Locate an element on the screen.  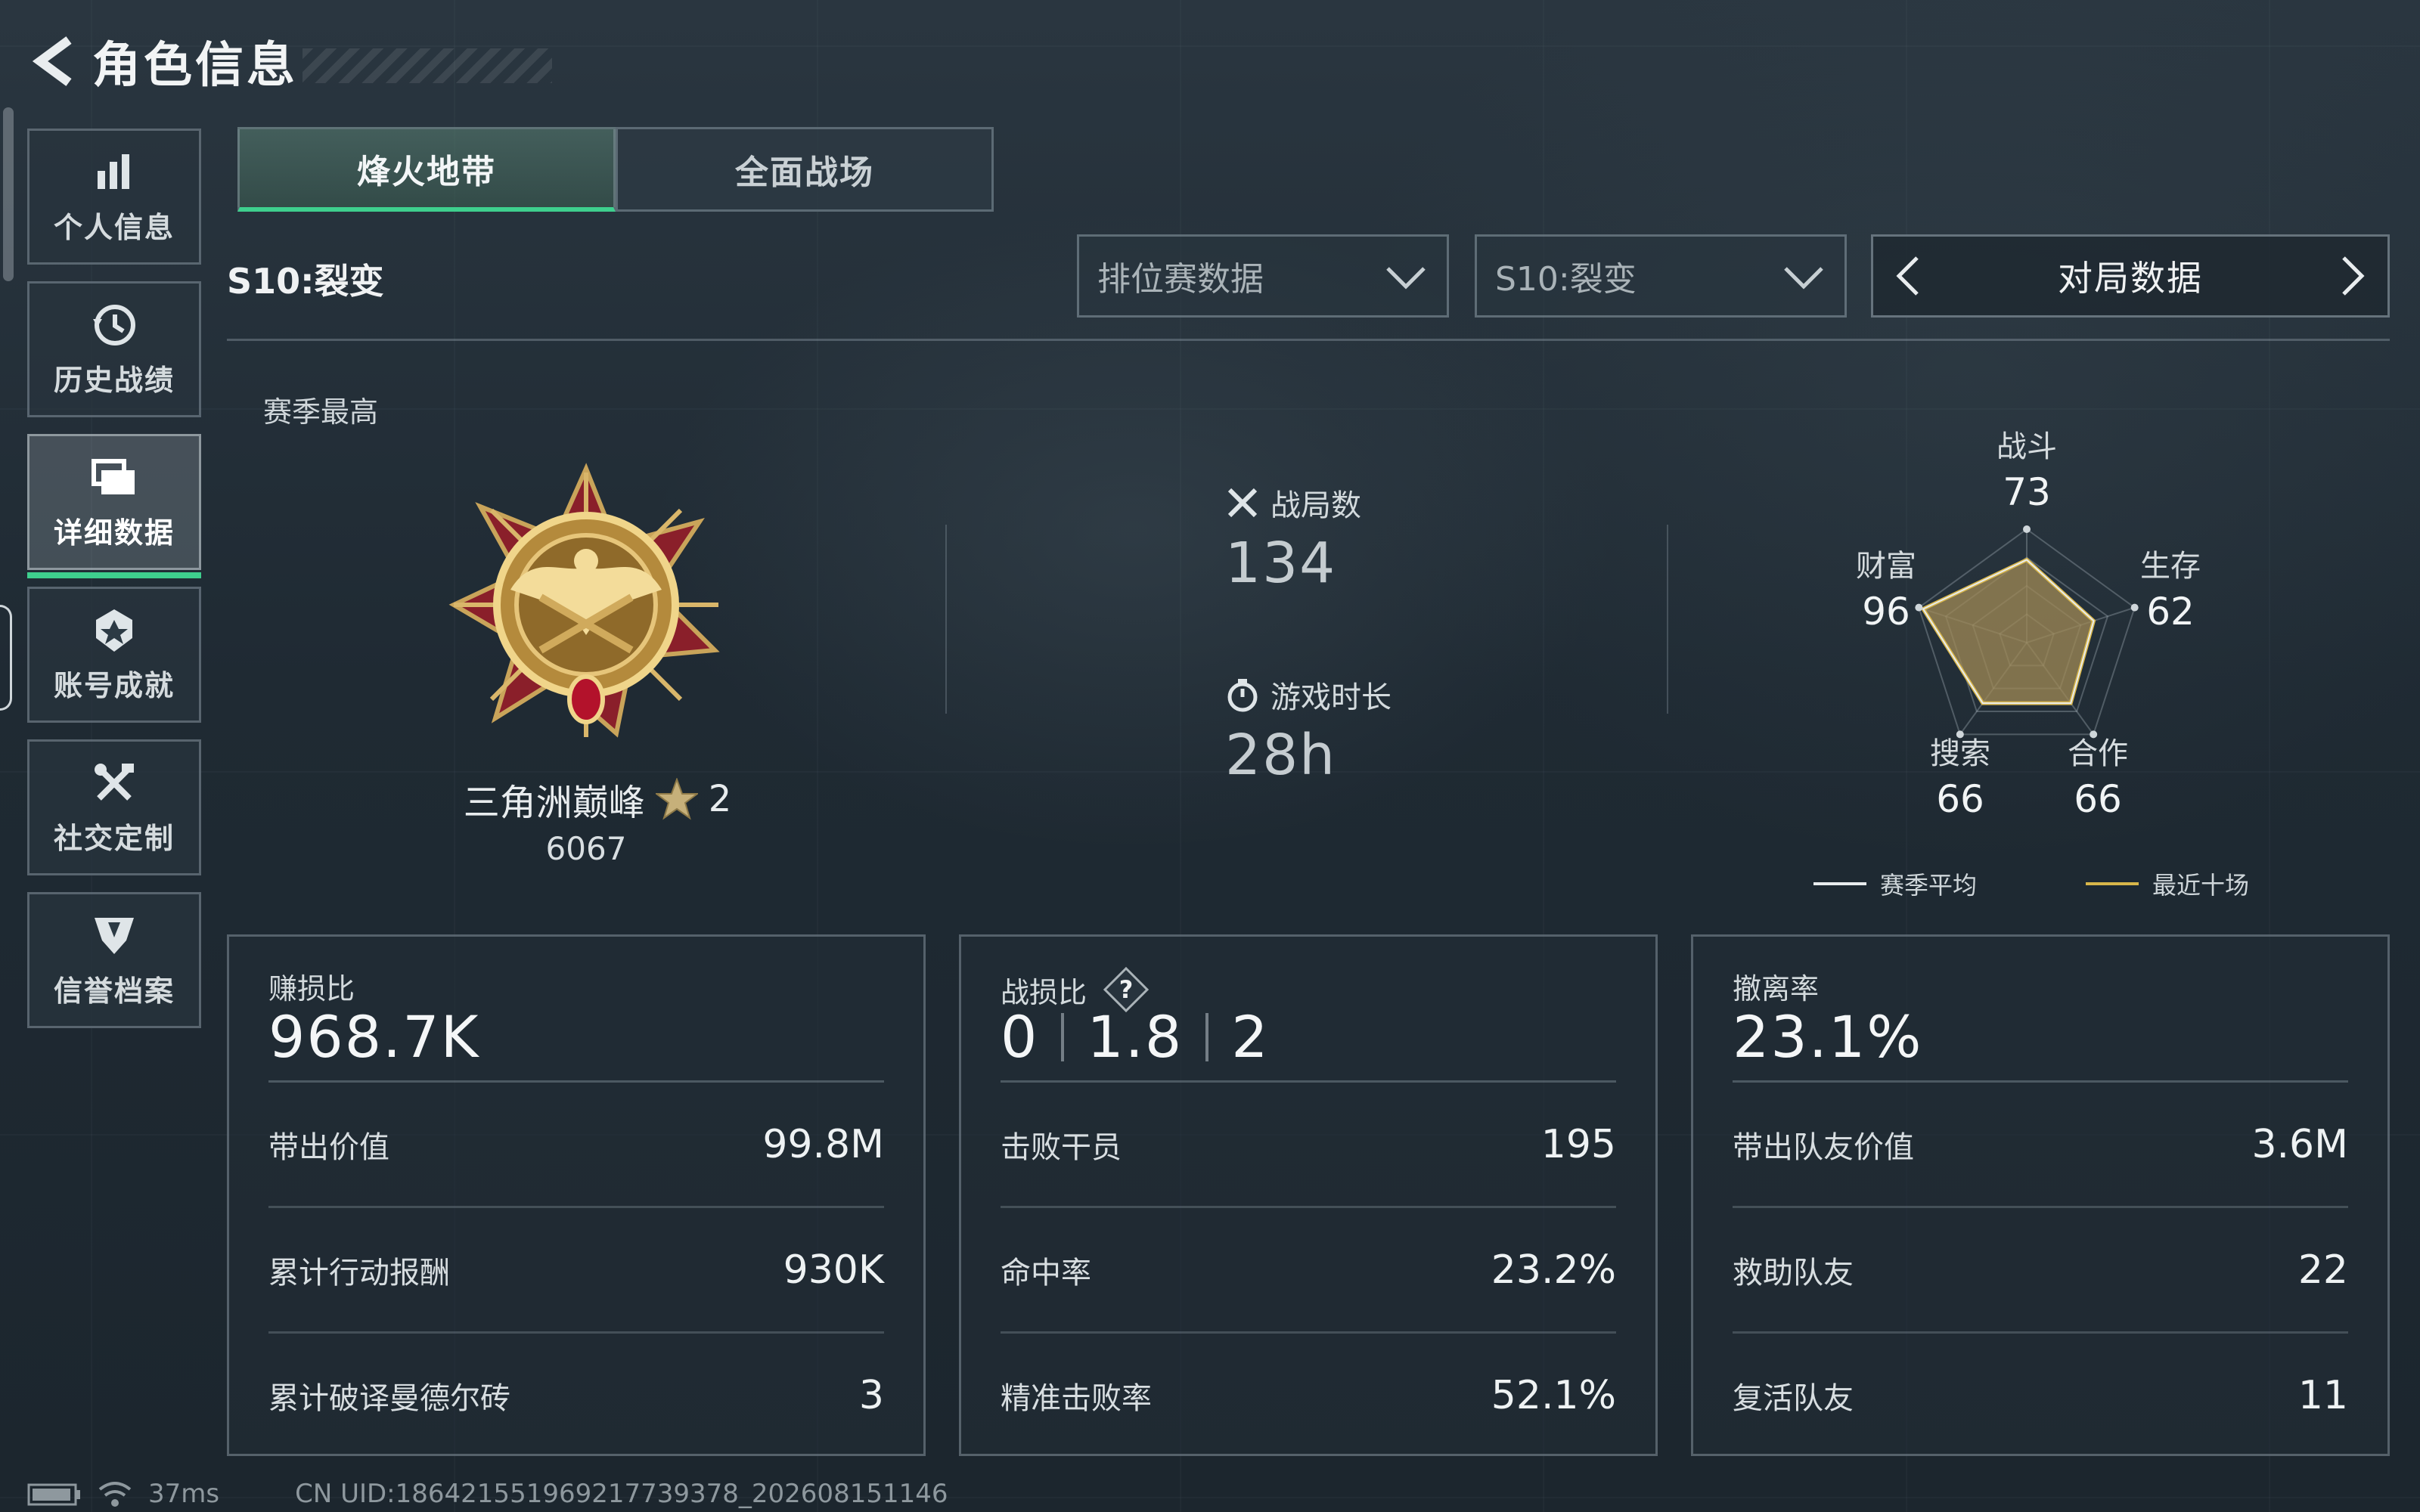
page-title: 角色信息 is located at coordinates (195, 66).